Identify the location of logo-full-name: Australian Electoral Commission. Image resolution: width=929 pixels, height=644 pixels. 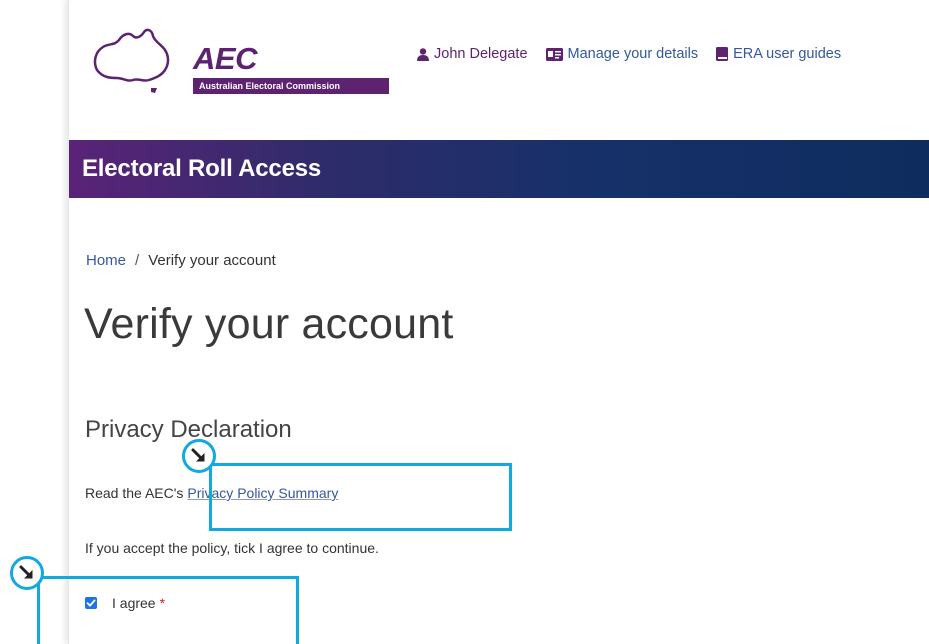
(291, 86).